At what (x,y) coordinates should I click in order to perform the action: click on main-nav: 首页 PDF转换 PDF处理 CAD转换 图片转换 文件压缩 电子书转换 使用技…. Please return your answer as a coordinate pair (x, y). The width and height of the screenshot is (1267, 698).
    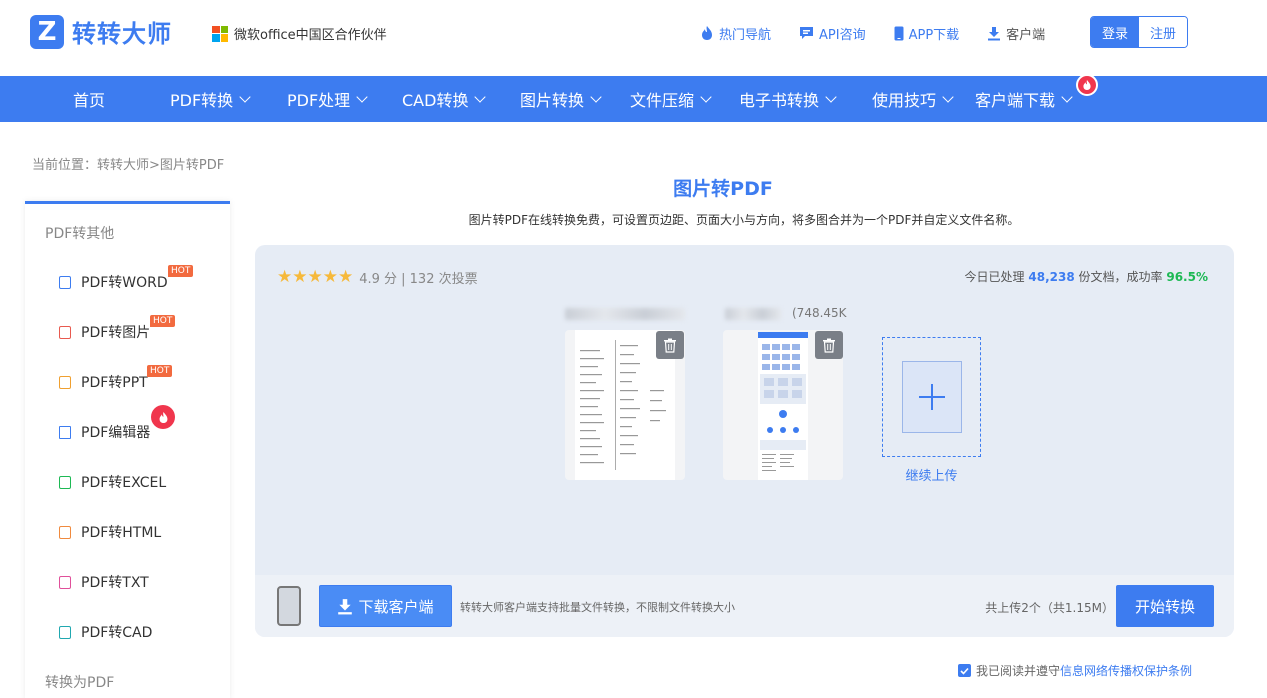
    Looking at the image, I should click on (633, 98).